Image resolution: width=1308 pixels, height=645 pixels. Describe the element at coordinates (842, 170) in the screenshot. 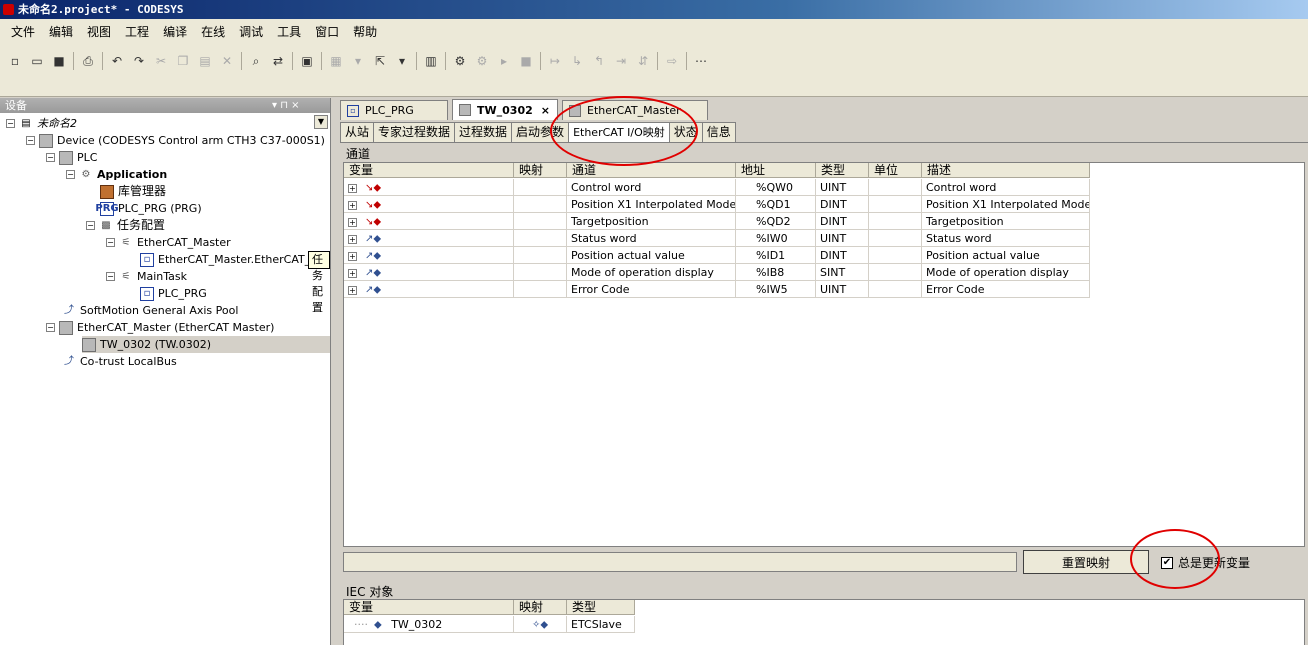

I see `col-header-type: 类型` at that location.